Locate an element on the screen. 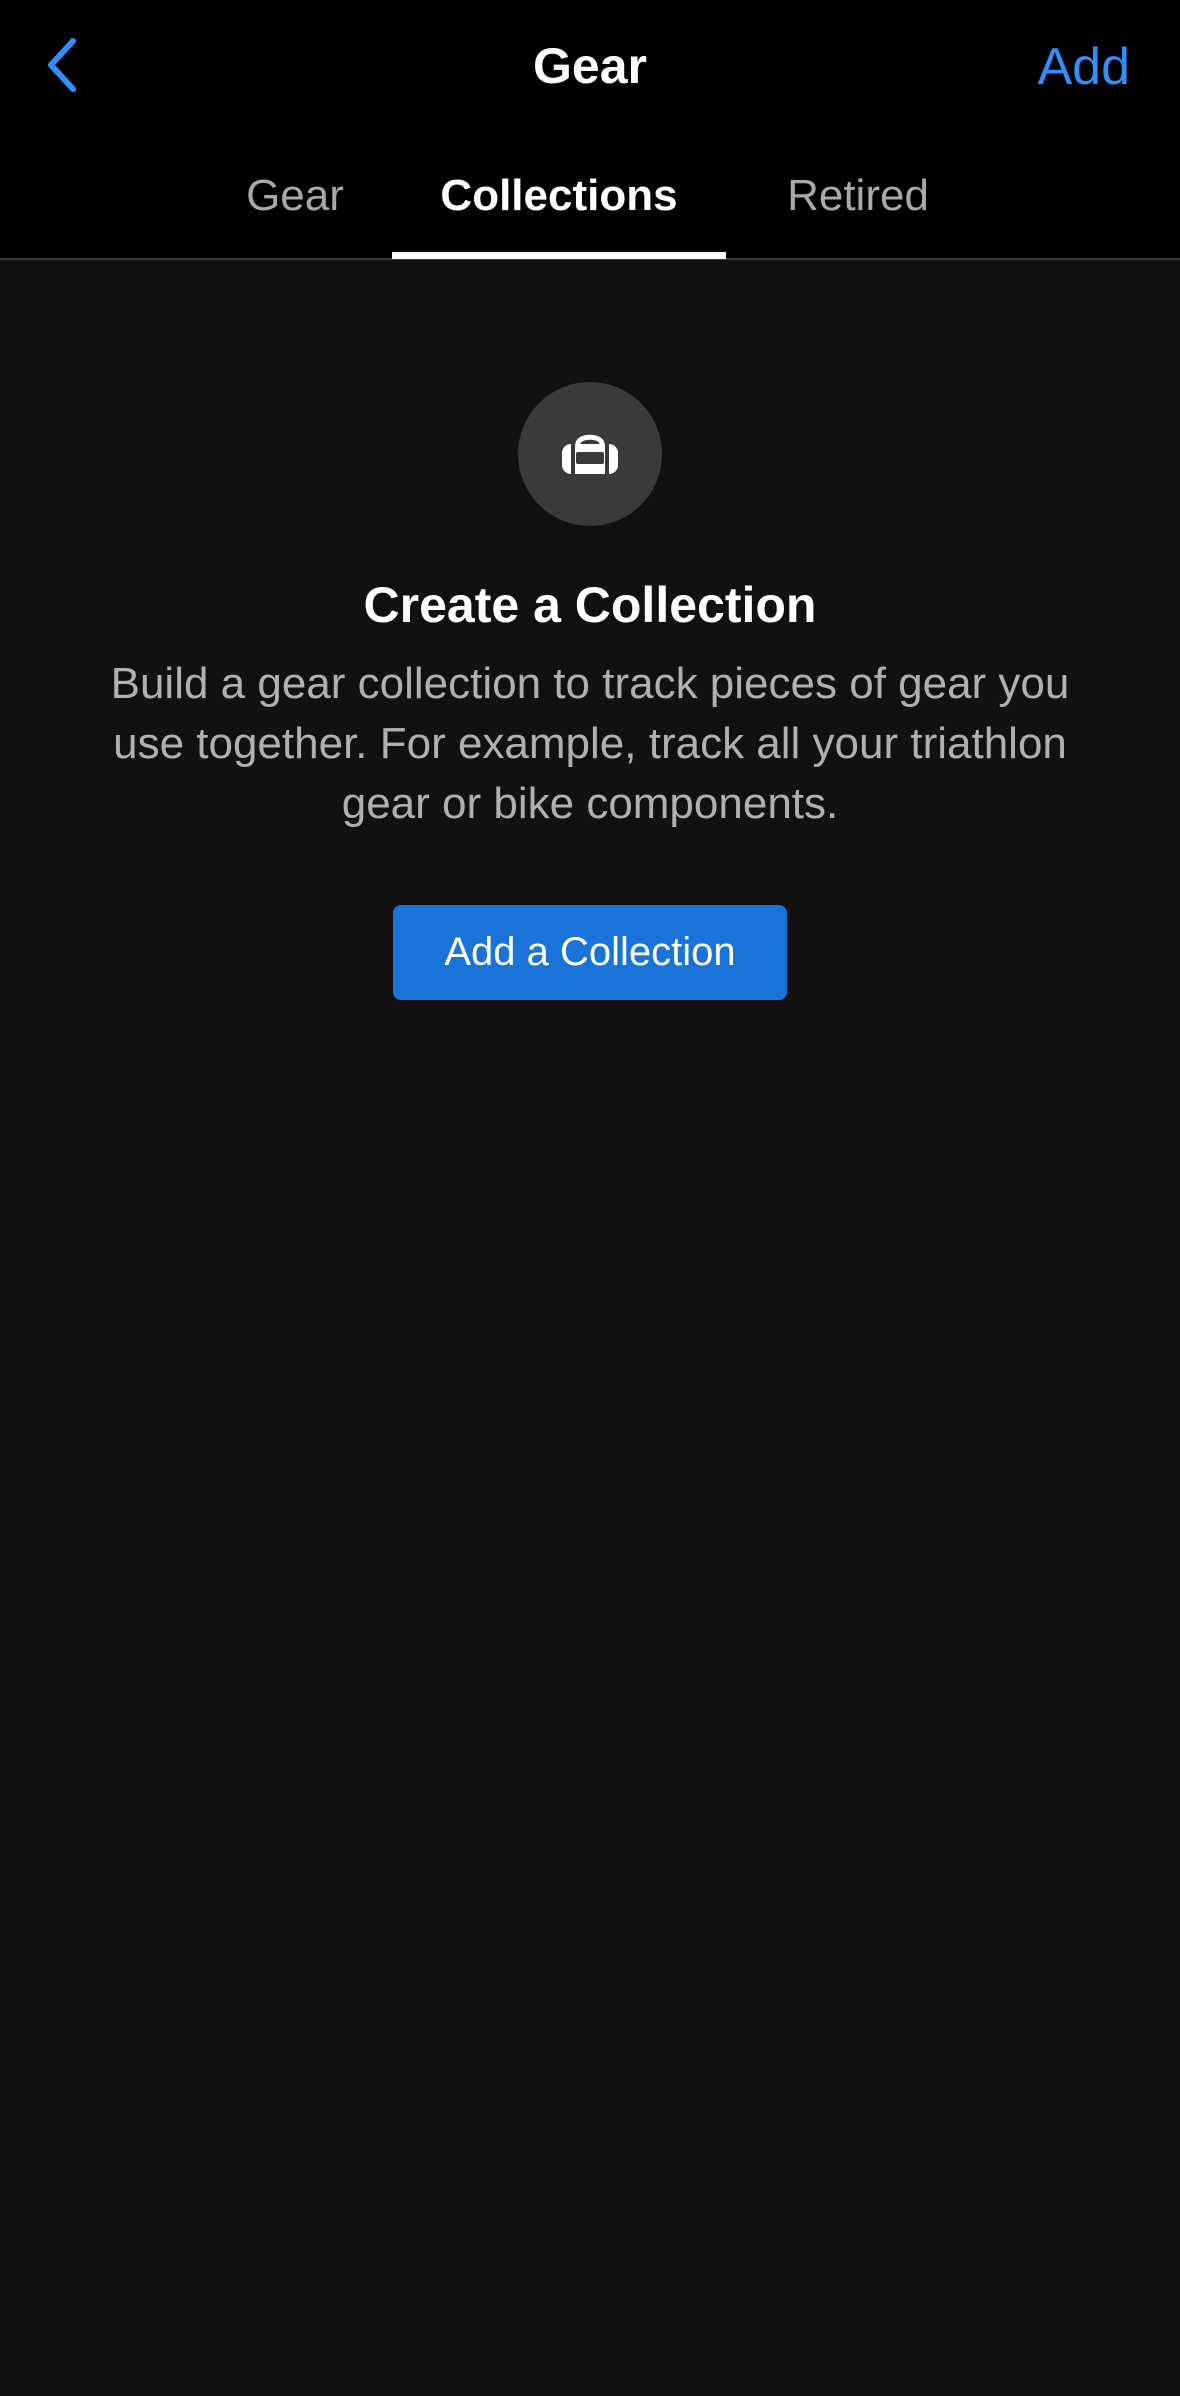 This screenshot has width=1180, height=2396. tab-retired: Retired is located at coordinates (858, 209).